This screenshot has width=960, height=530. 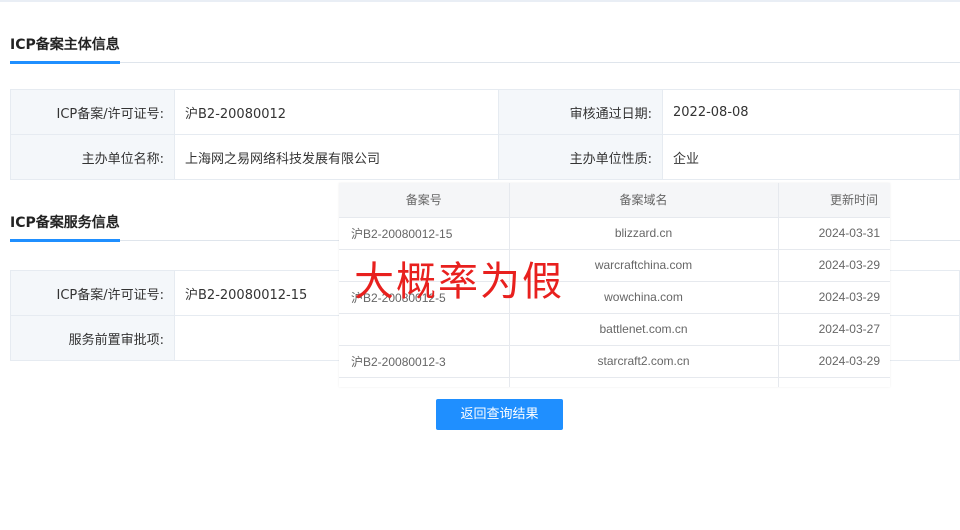 I want to click on approve-date-value: 2022-08-08, so click(x=811, y=112).